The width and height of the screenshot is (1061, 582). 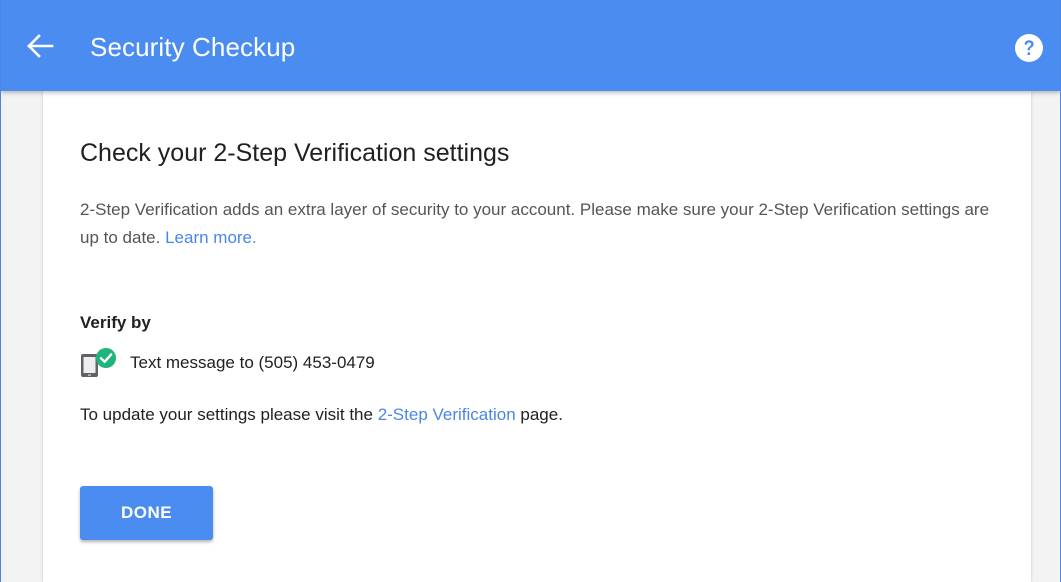 I want to click on back-button, so click(x=41, y=46).